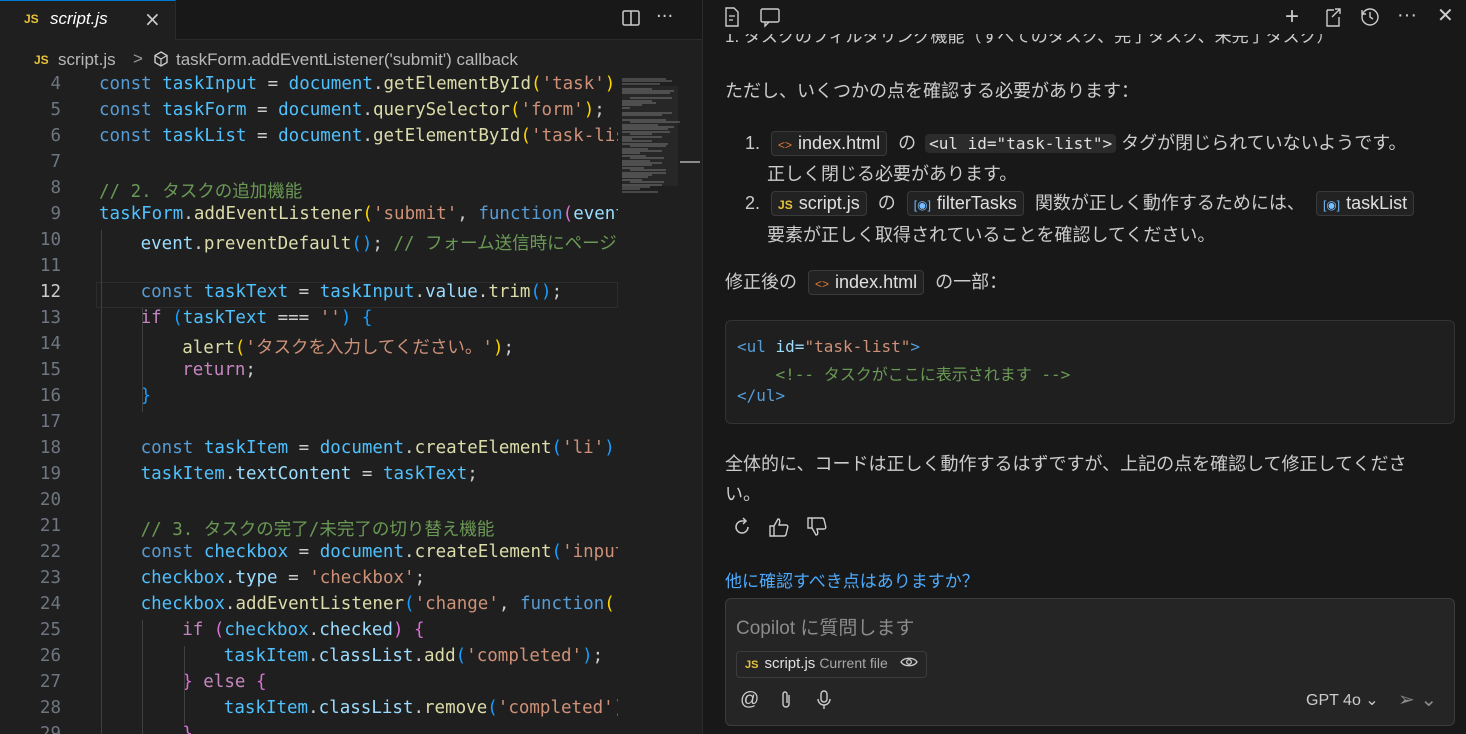 The image size is (1466, 734). Describe the element at coordinates (742, 530) in the screenshot. I see `retry-icon` at that location.